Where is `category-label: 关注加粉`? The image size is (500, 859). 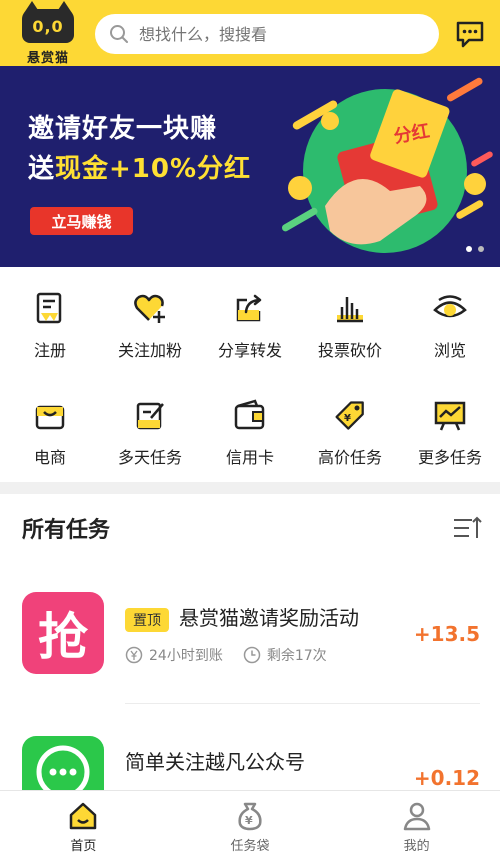 category-label: 关注加粉 is located at coordinates (149, 350).